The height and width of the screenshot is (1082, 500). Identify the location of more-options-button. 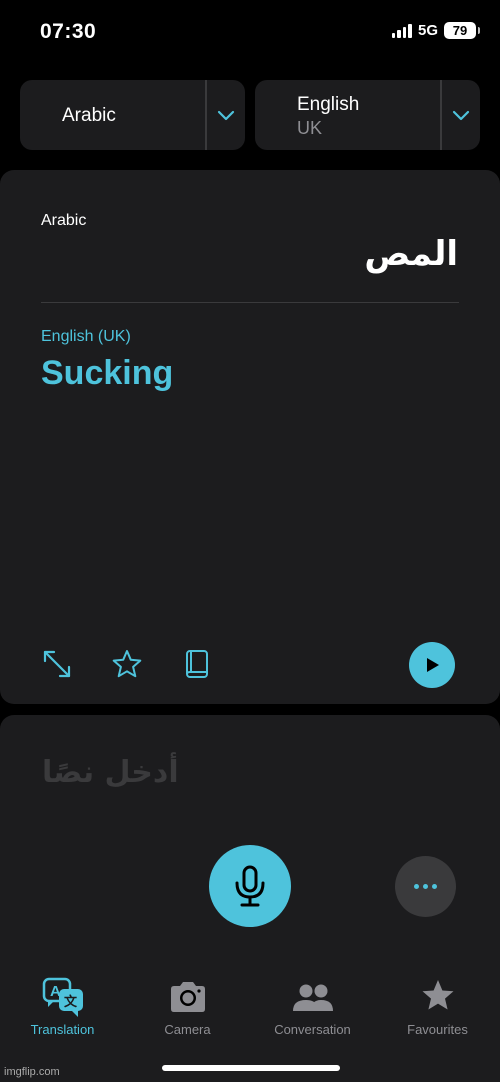
(425, 886).